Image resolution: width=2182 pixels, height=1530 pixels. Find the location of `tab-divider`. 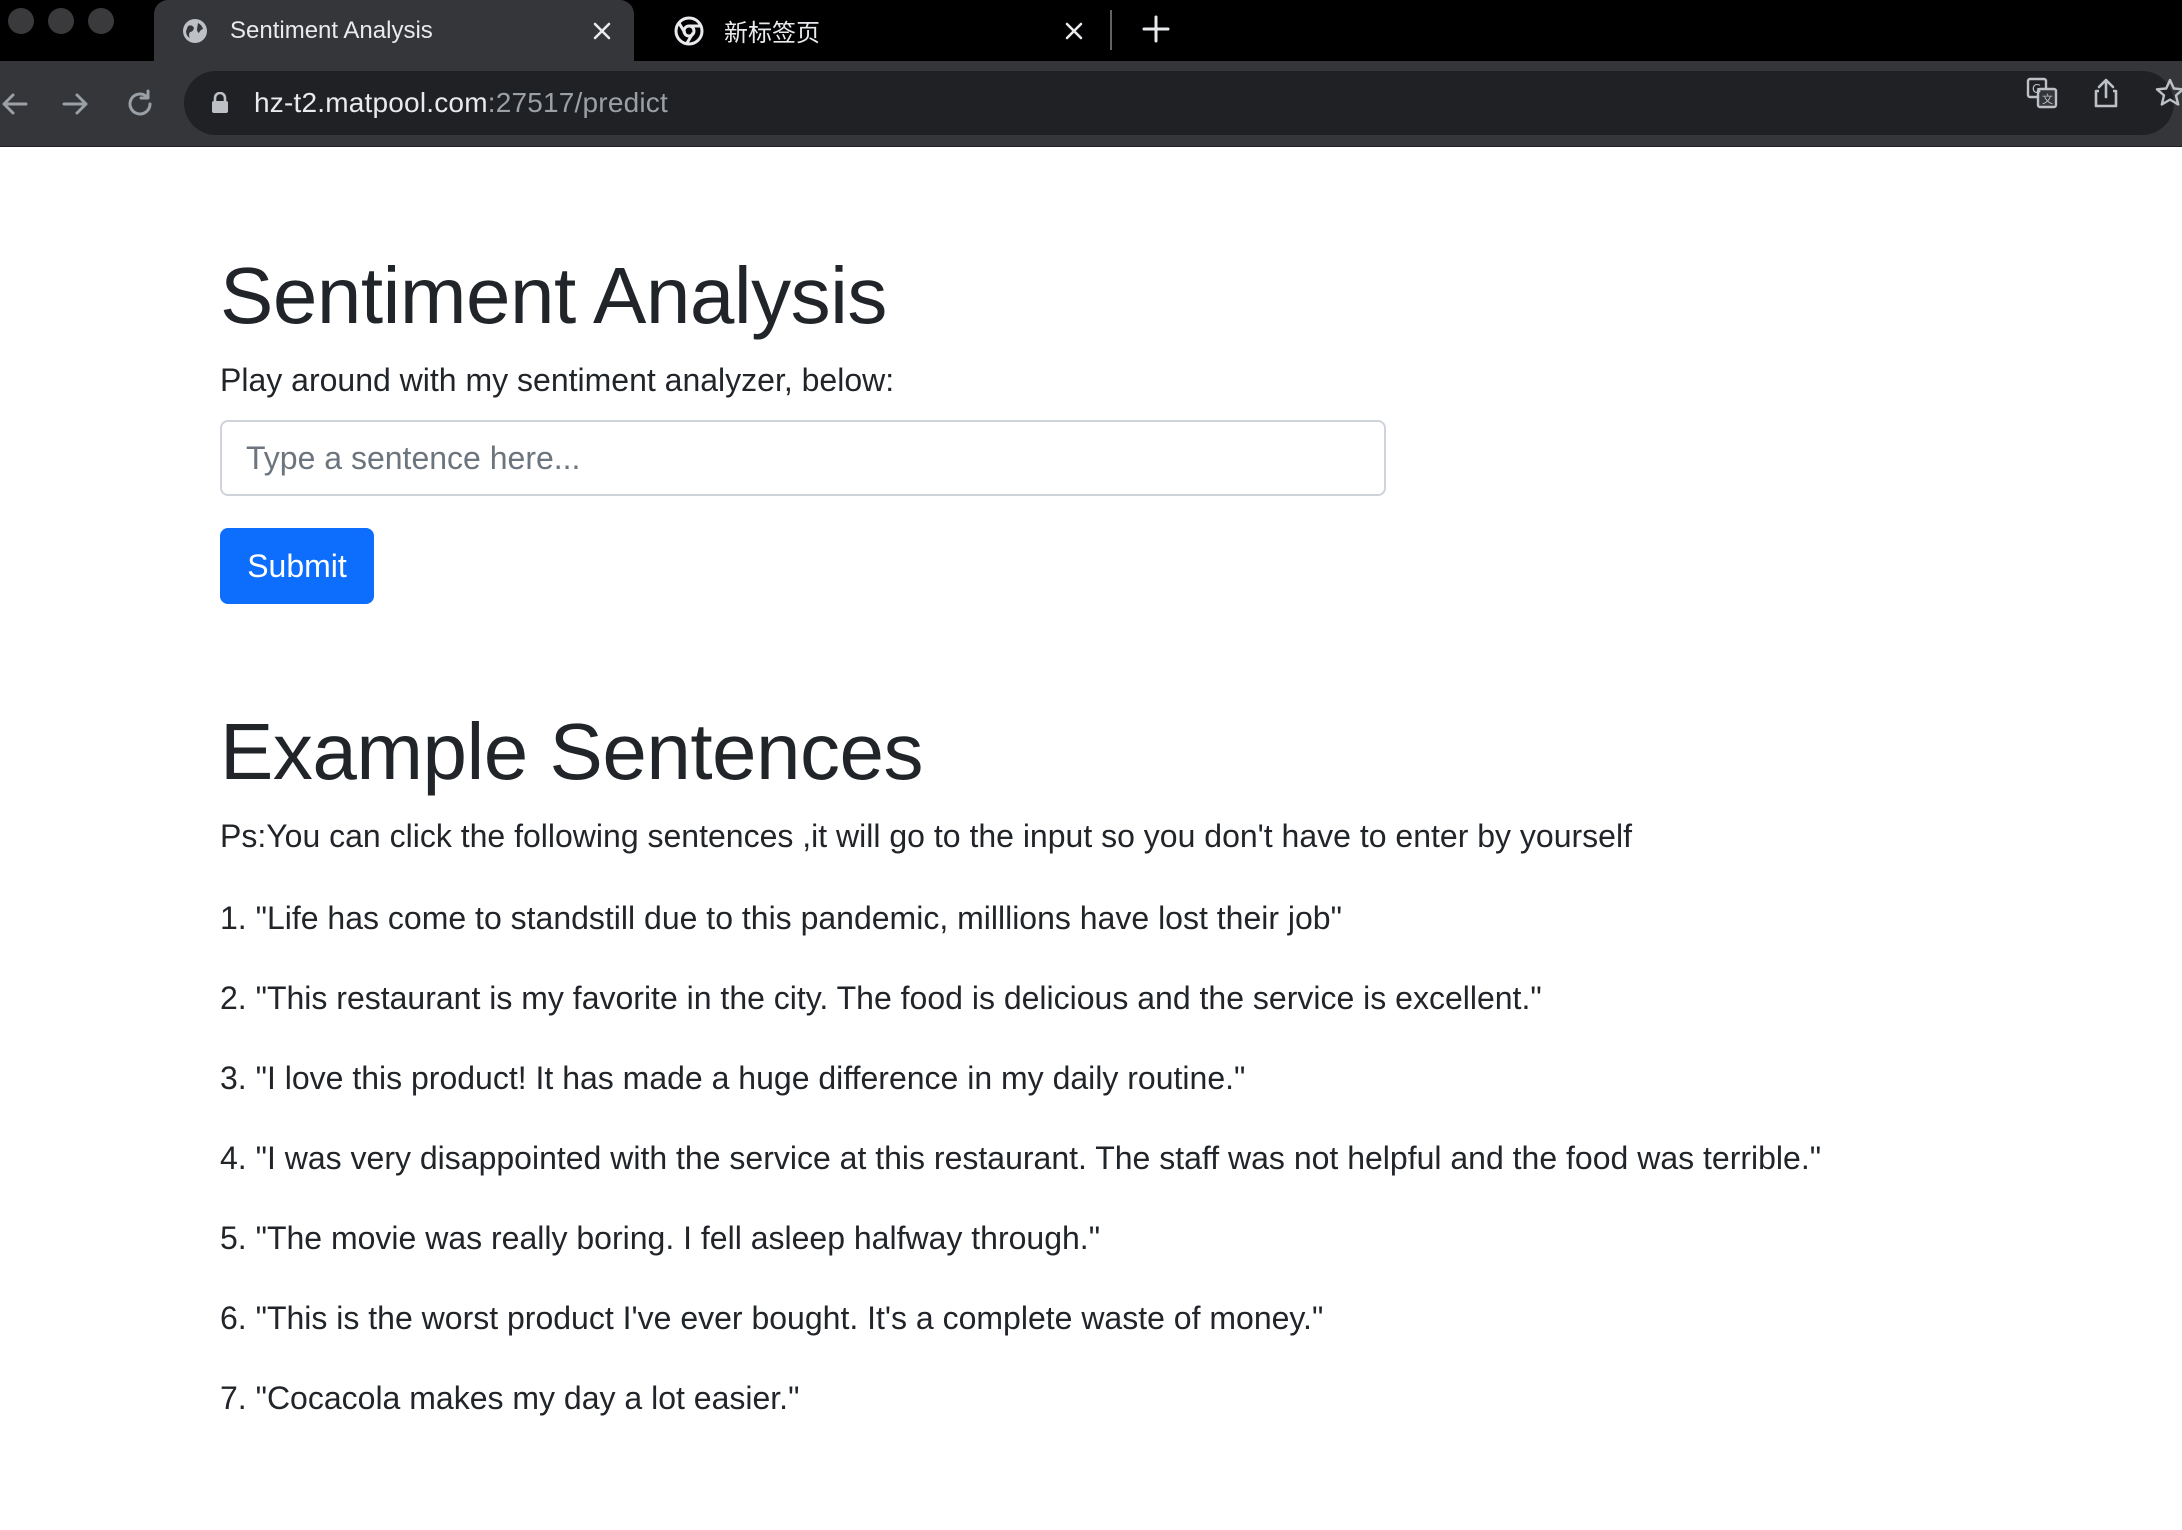

tab-divider is located at coordinates (1111, 30).